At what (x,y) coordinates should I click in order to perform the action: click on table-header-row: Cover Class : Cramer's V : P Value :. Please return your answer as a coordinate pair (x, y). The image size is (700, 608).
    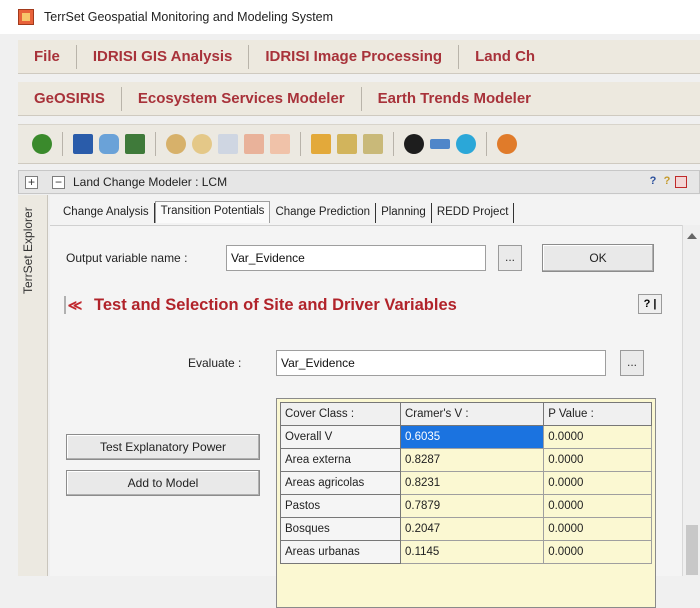
    Looking at the image, I should click on (466, 414).